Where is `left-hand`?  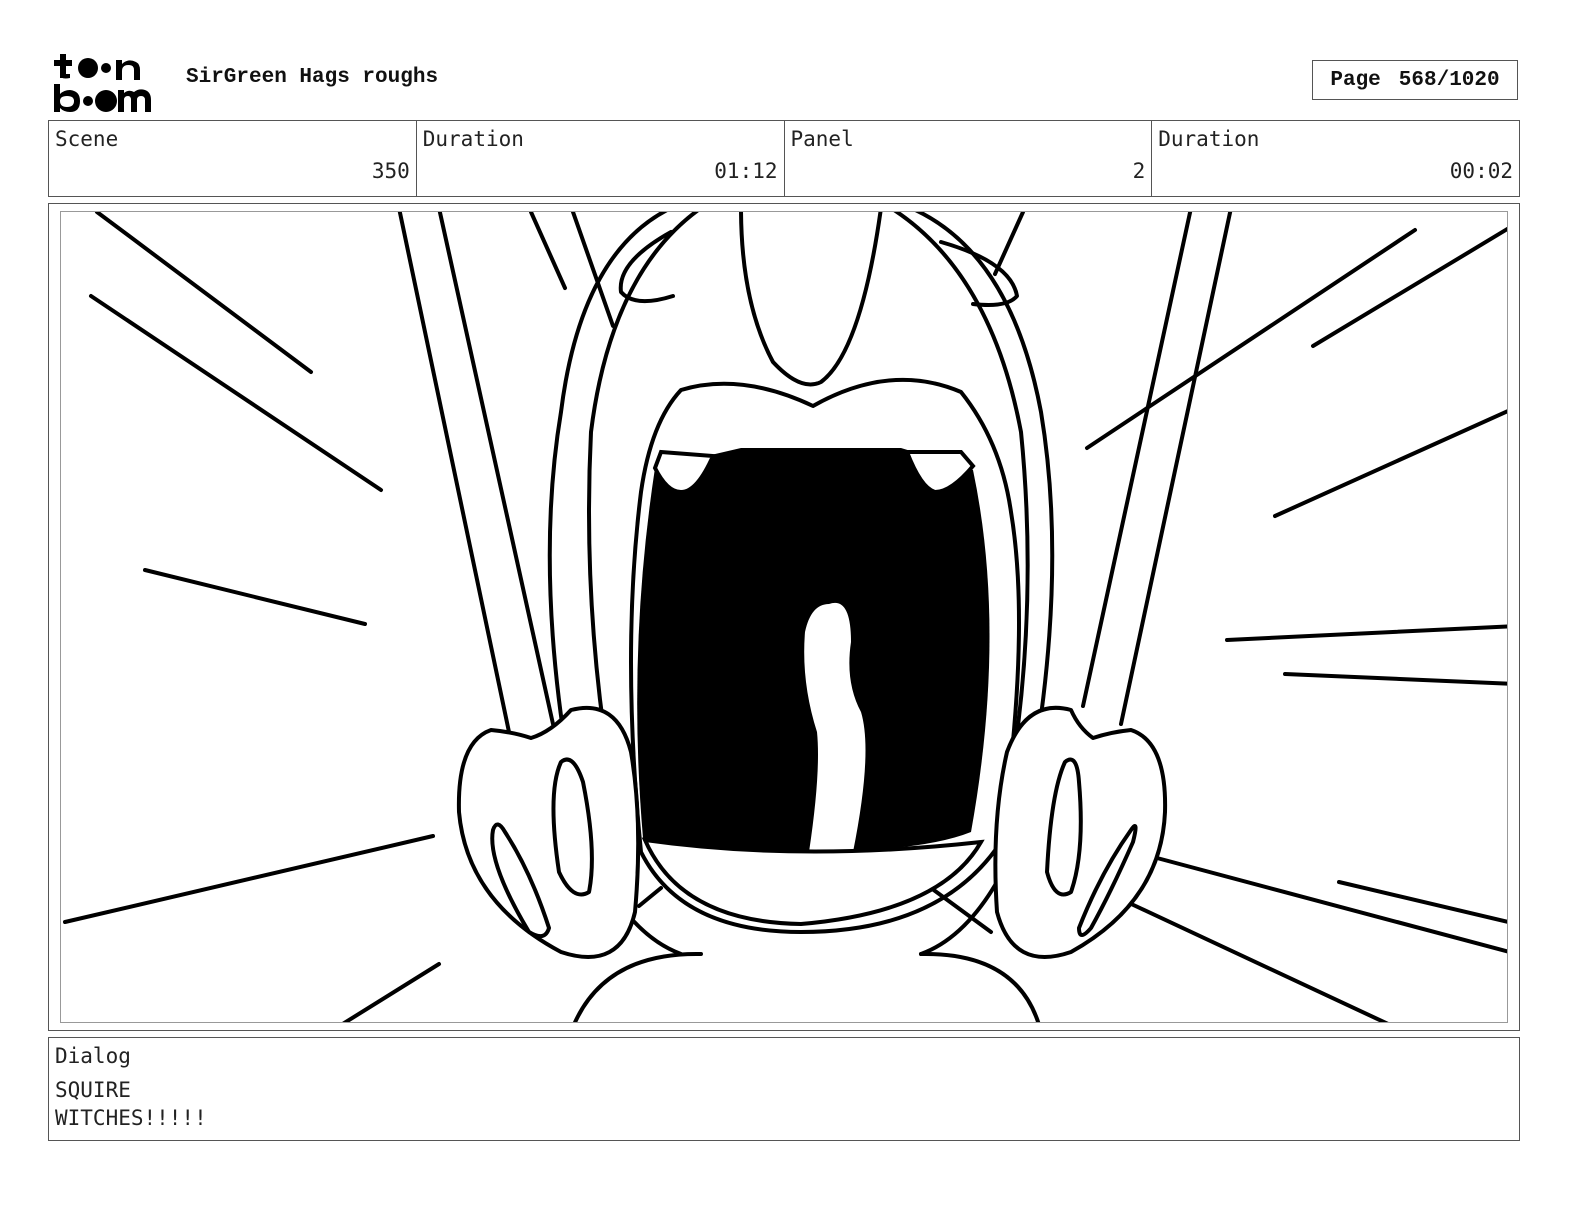
left-hand is located at coordinates (548, 832).